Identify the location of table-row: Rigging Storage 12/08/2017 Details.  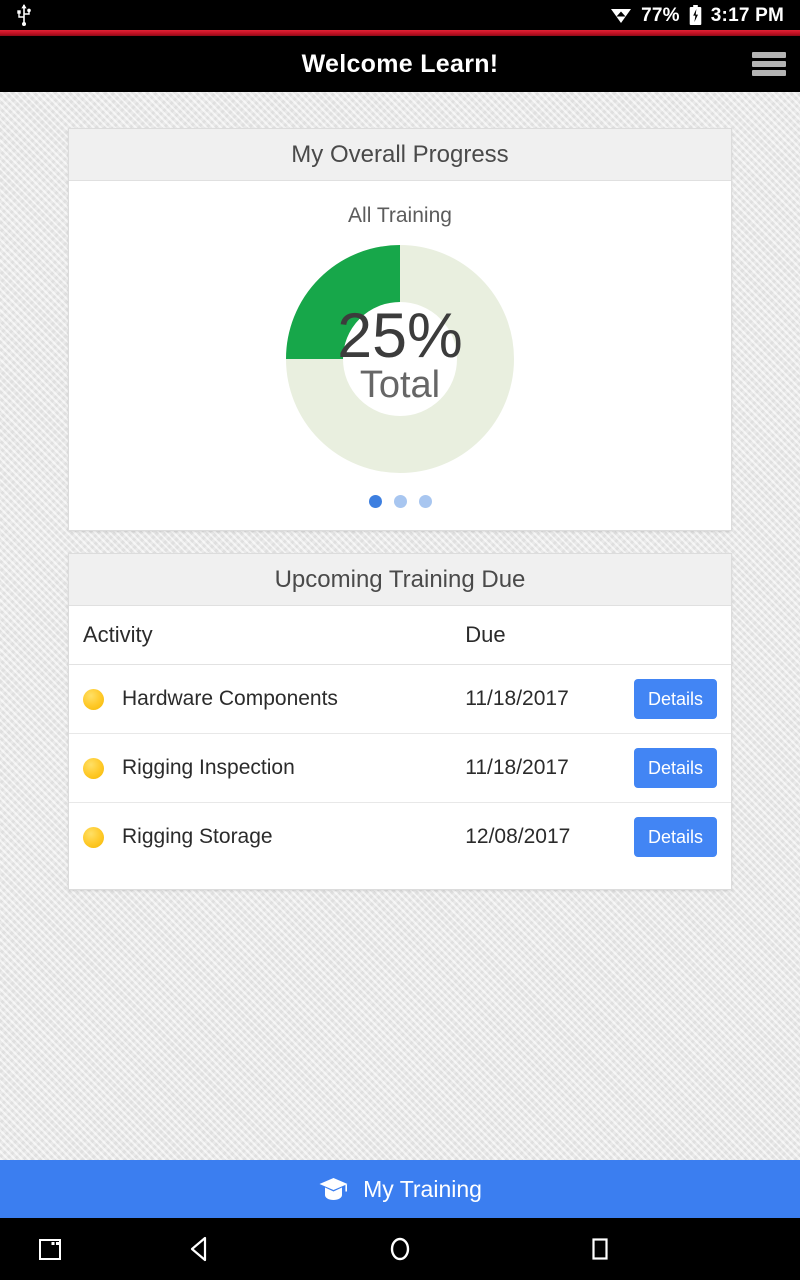
(400, 837).